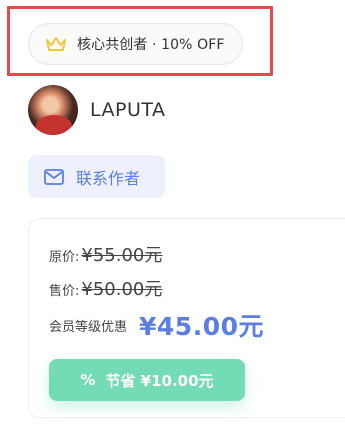 Image resolution: width=345 pixels, height=424 pixels. I want to click on avatar, so click(53, 110).